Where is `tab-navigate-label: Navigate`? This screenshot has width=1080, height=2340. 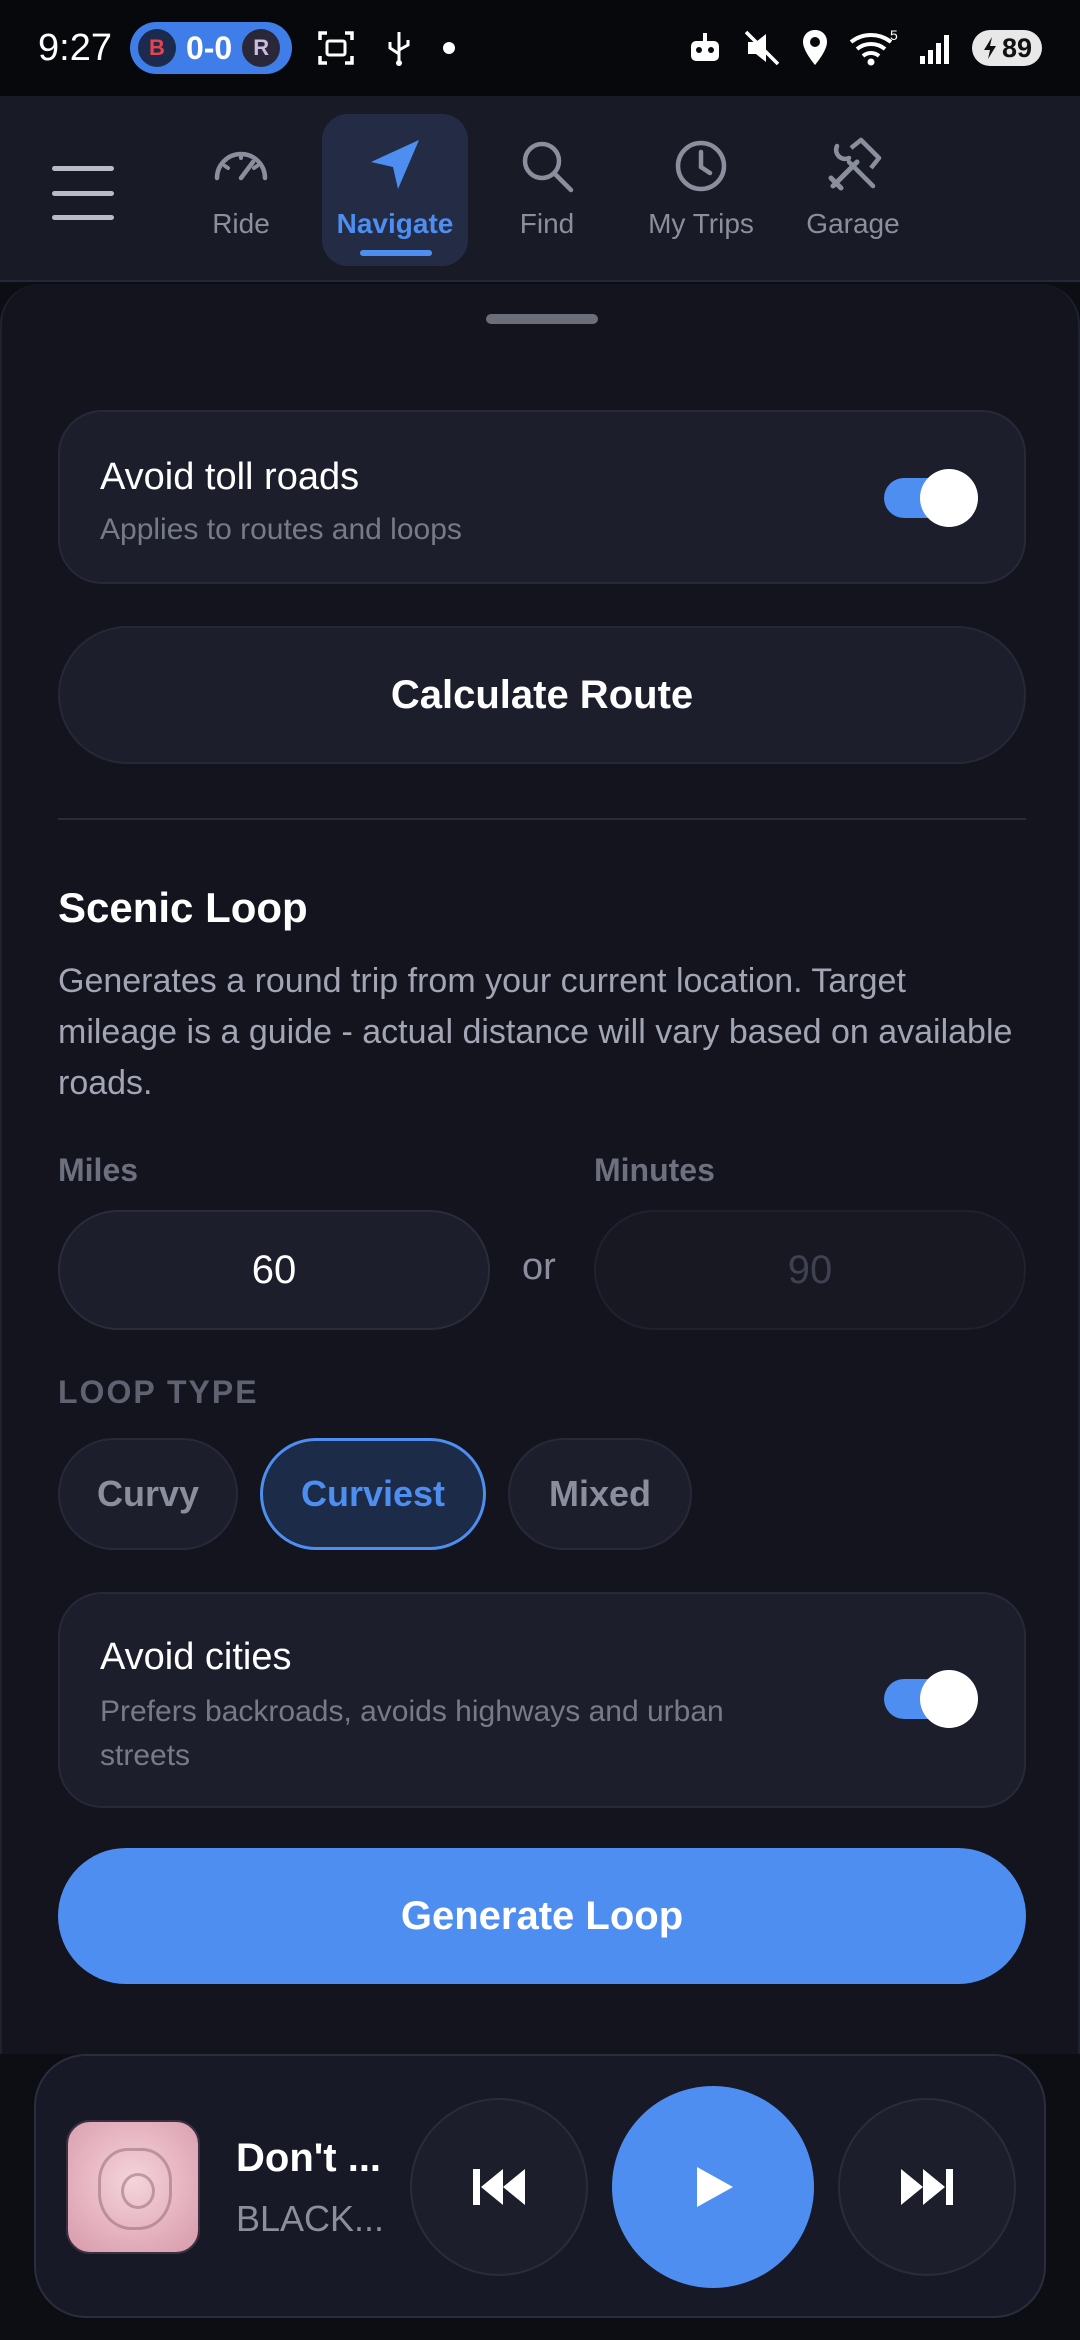
tab-navigate-label: Navigate is located at coordinates (395, 223).